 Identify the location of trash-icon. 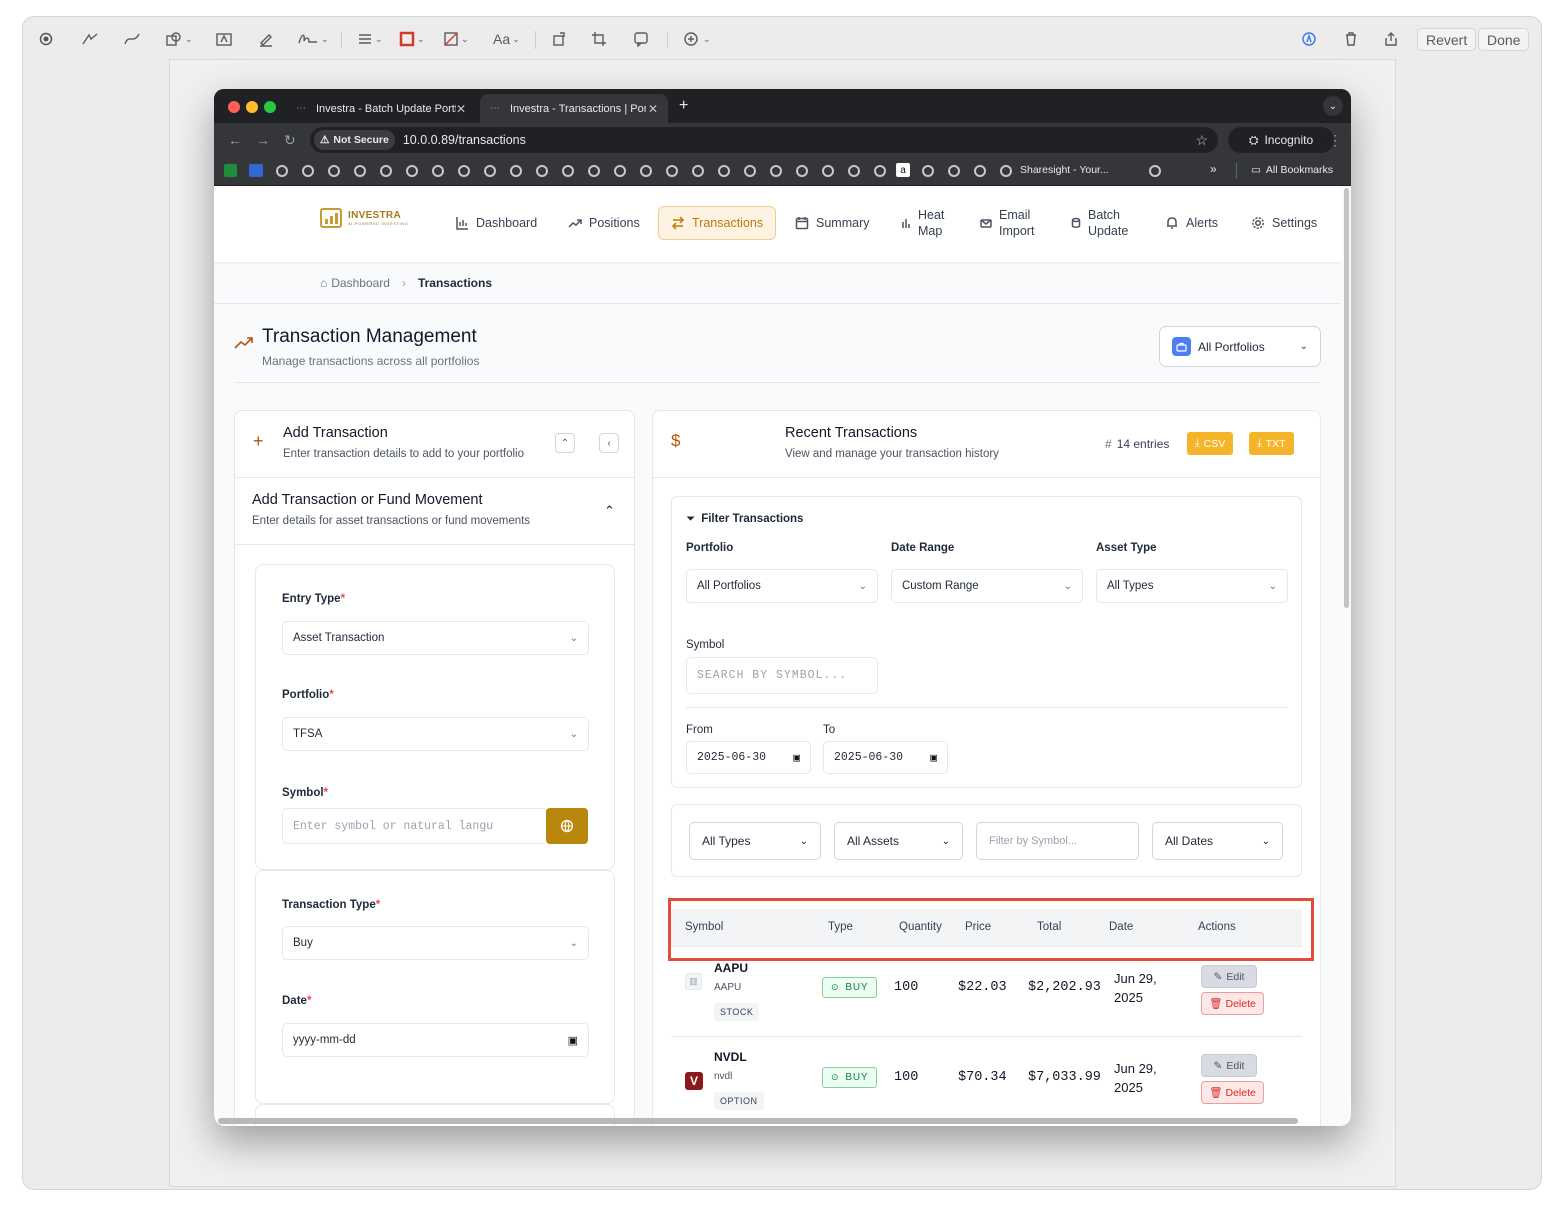
(1351, 39).